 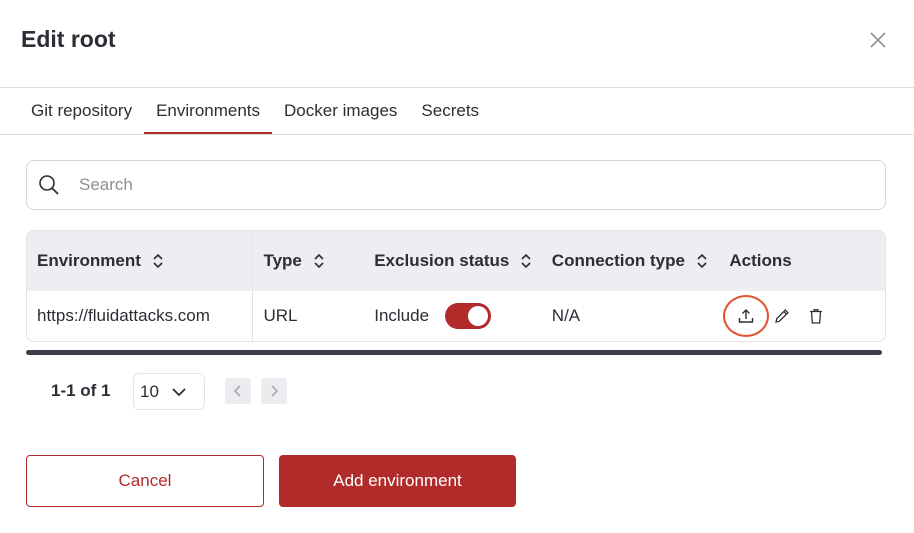 I want to click on search-icon, so click(x=49, y=185).